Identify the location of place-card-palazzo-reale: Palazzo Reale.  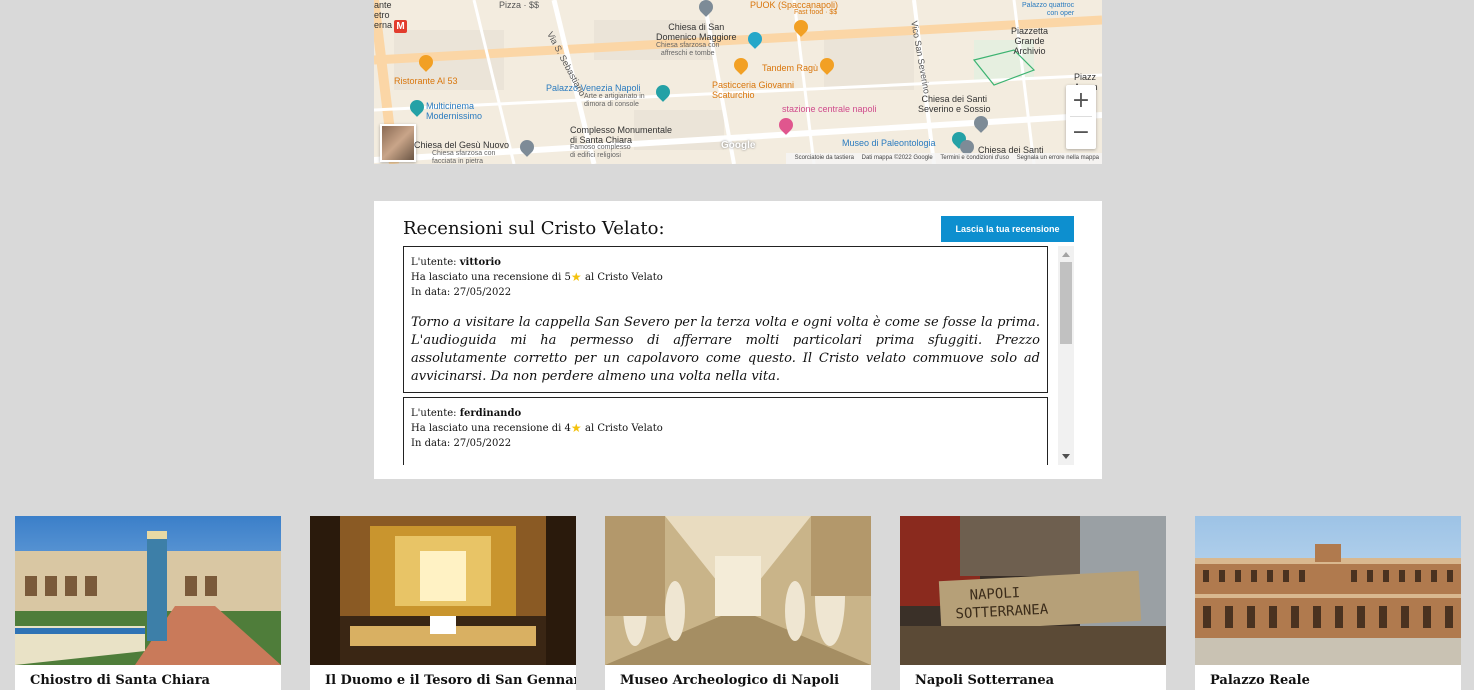
(1328, 603).